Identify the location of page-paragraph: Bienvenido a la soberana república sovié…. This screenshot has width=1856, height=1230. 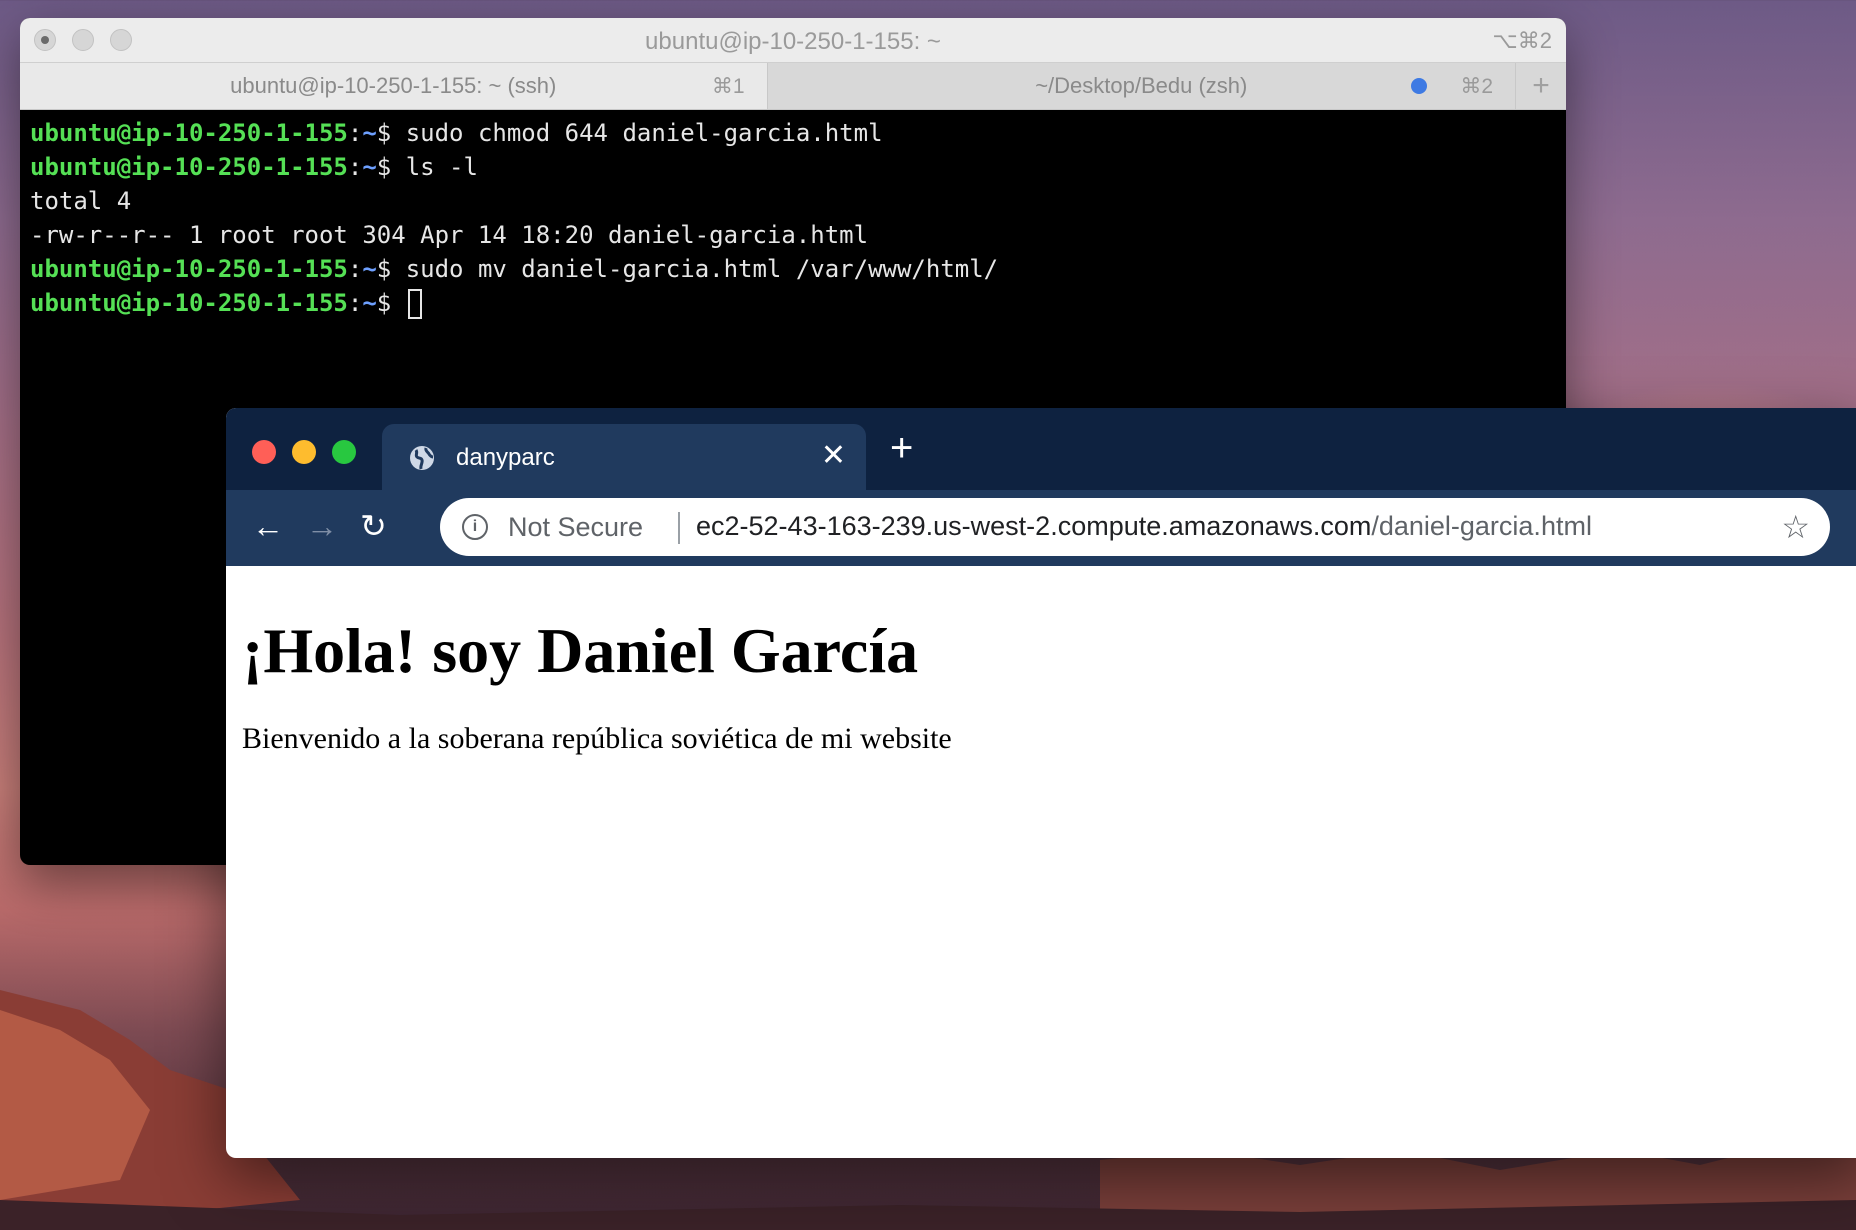
(597, 738).